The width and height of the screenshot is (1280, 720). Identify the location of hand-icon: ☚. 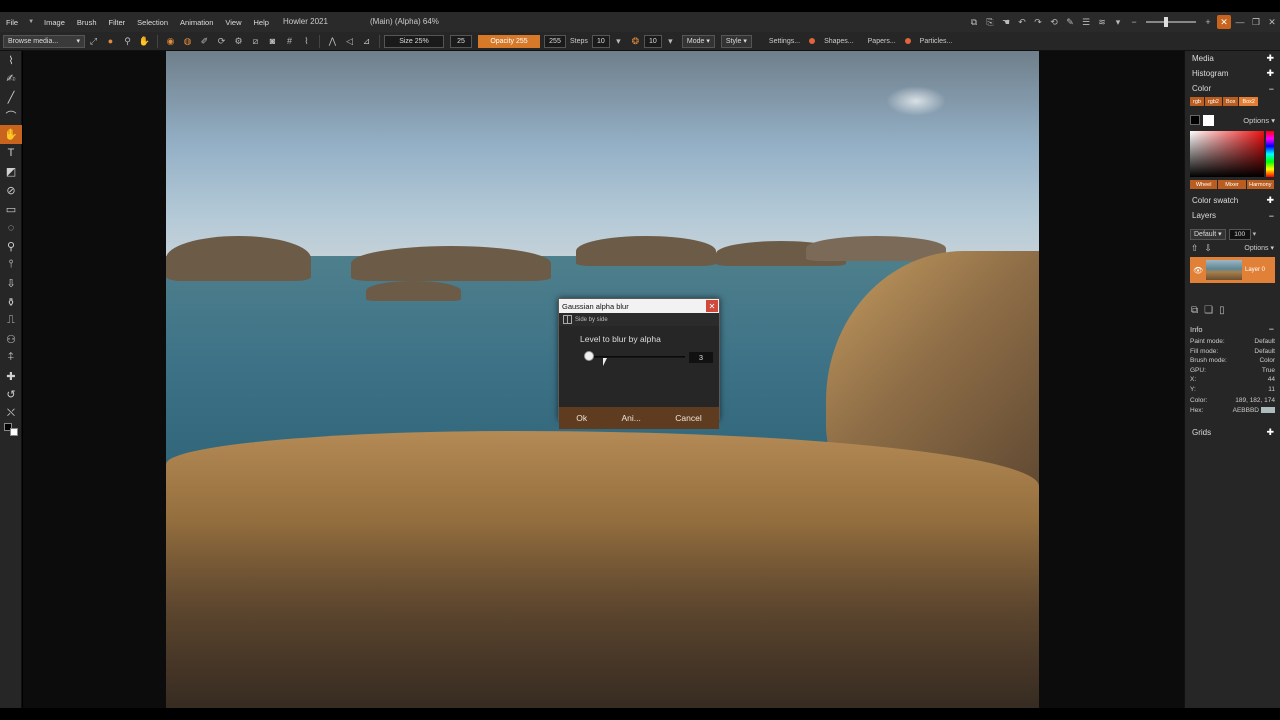
(1006, 22).